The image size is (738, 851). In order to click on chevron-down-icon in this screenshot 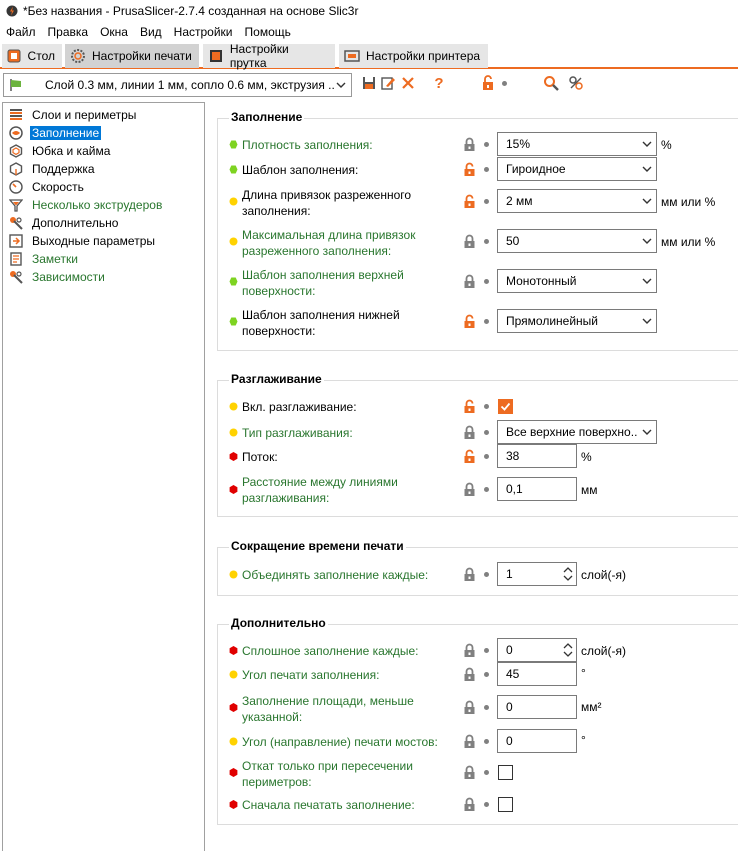, I will do `click(647, 144)`.